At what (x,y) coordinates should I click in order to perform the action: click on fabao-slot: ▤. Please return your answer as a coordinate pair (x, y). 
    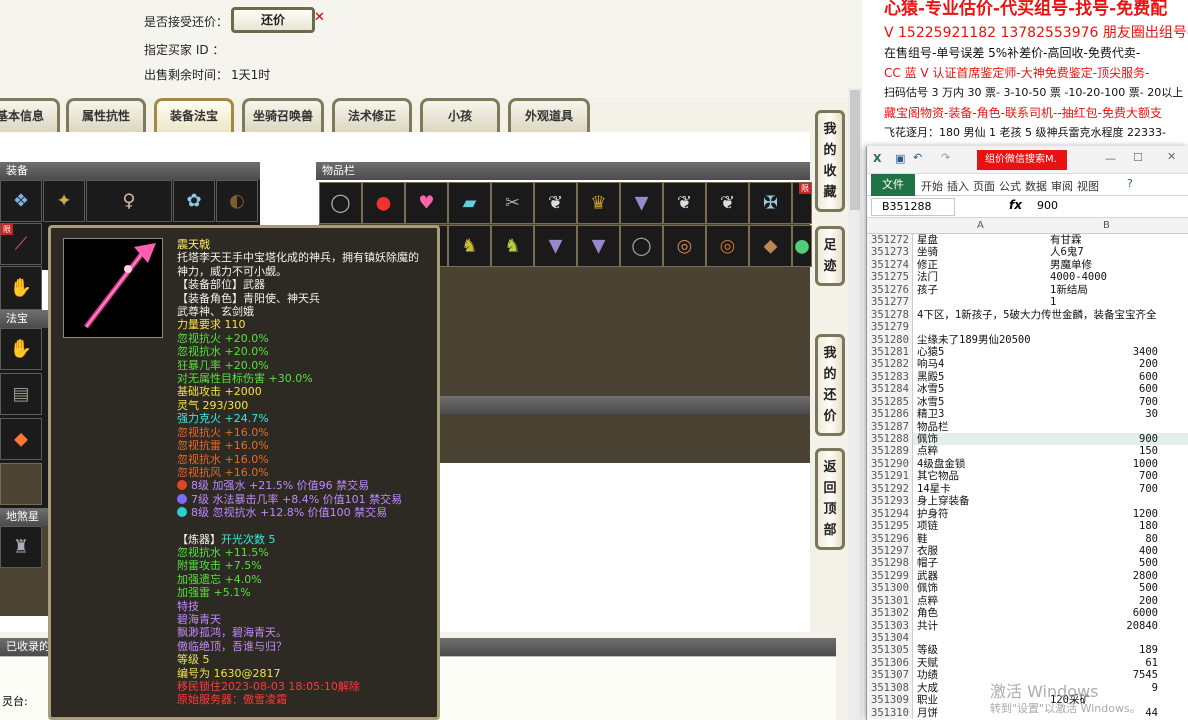
    Looking at the image, I should click on (21, 394).